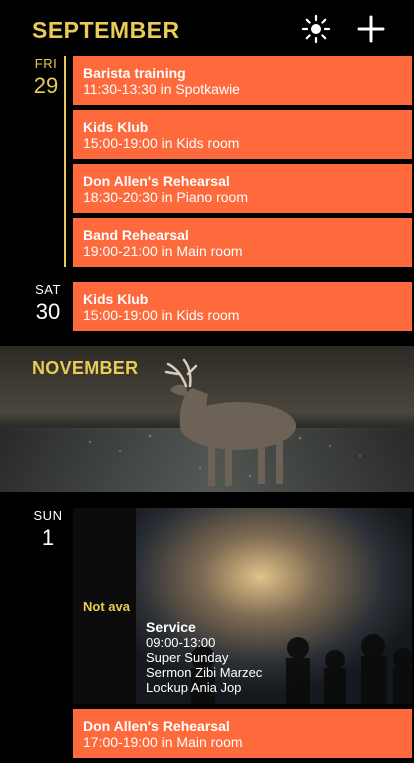 Image resolution: width=414 pixels, height=763 pixels. Describe the element at coordinates (48, 289) in the screenshot. I see `day-of-week: SAT` at that location.